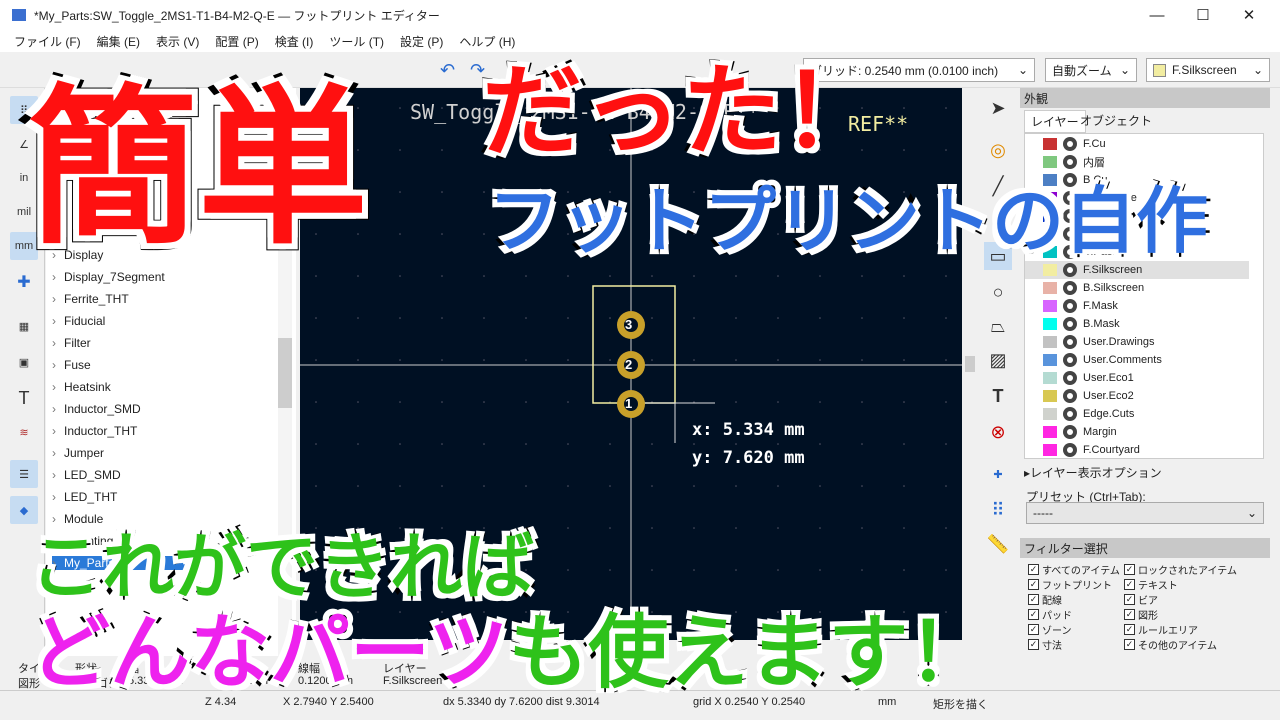 Image resolution: width=1280 pixels, height=720 pixels. What do you see at coordinates (1137, 144) in the screenshot?
I see `layer-row: F.Cu` at bounding box center [1137, 144].